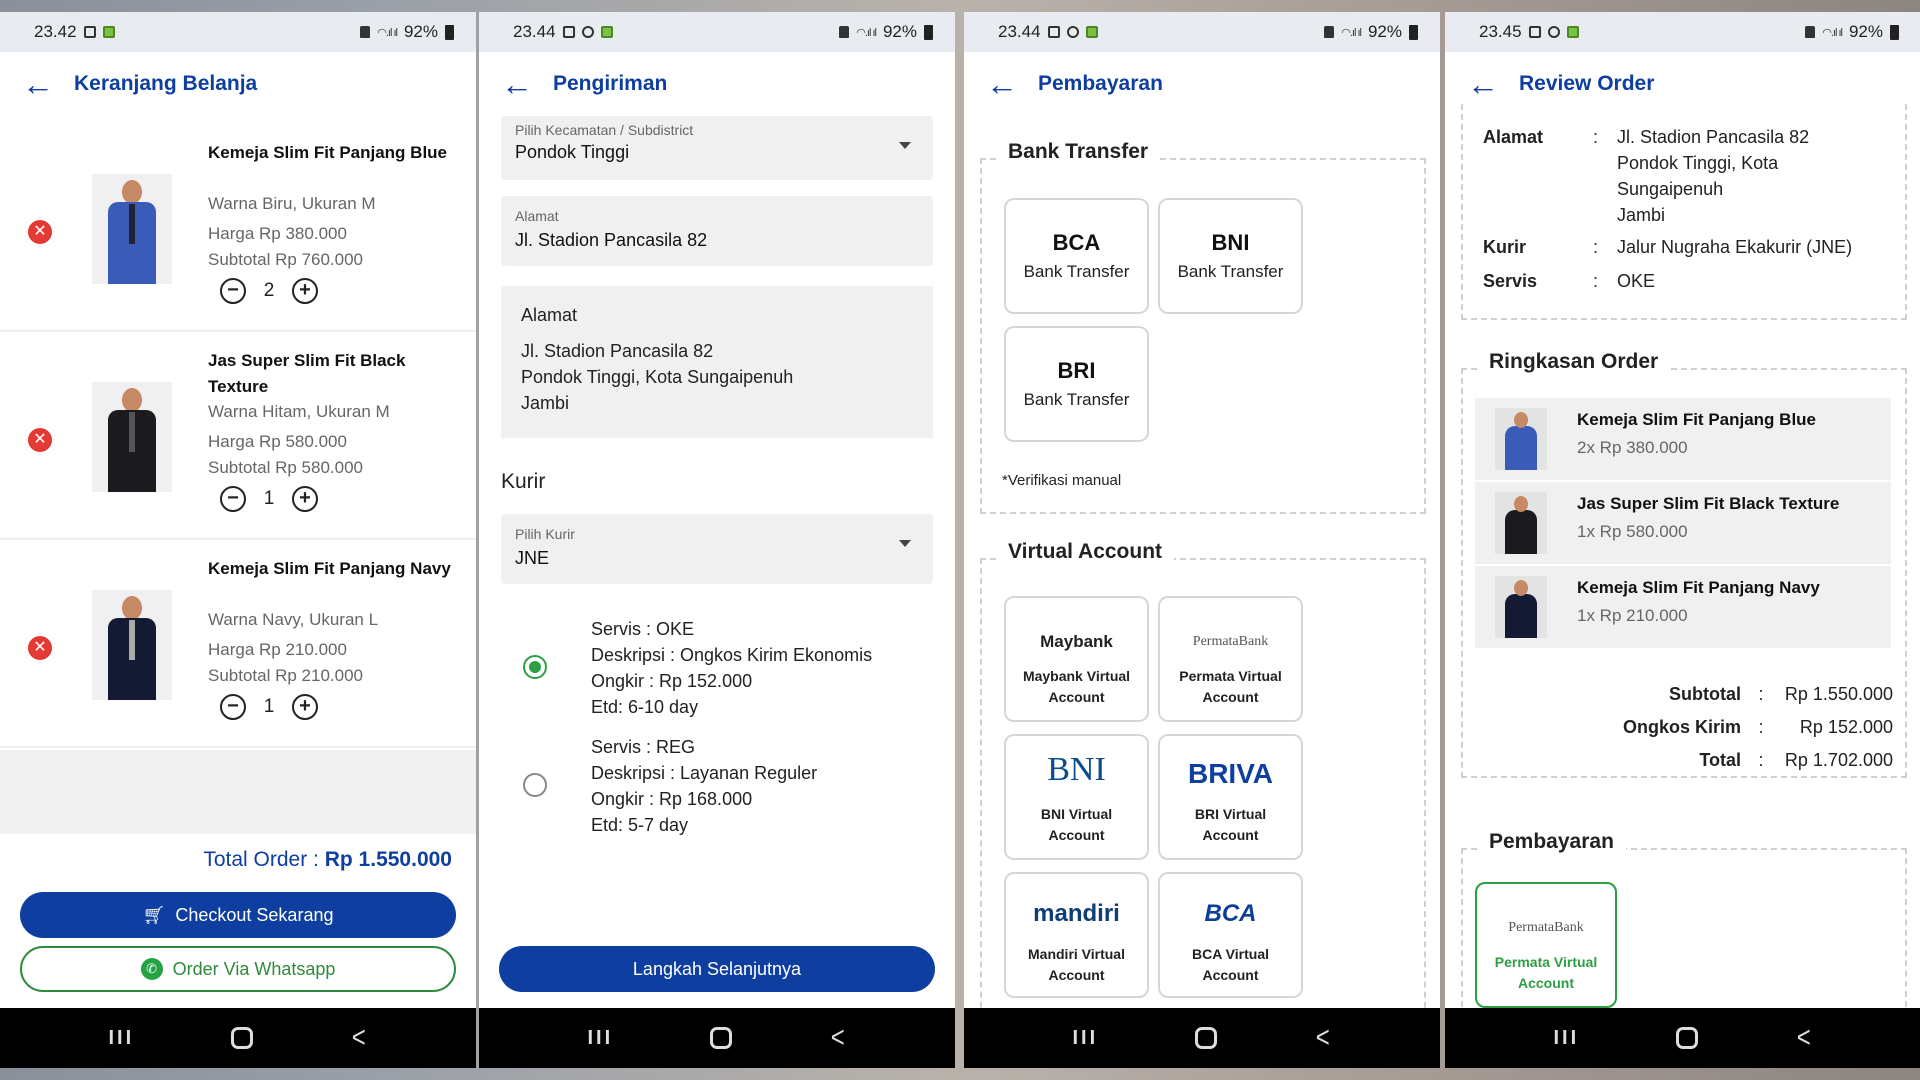 This screenshot has height=1080, width=1920. I want to click on summary-item-name: Kemeja Slim Fit Panjang Blue, so click(1697, 419).